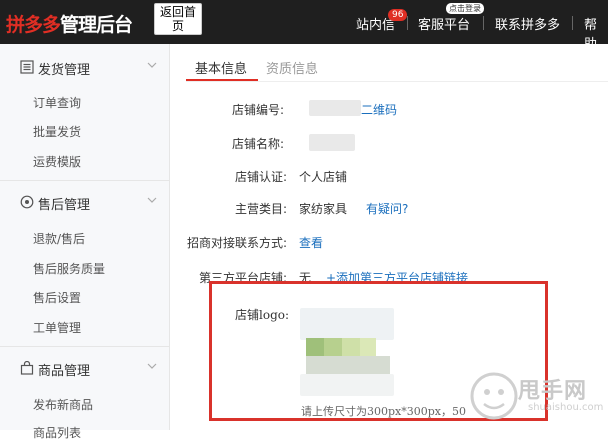  I want to click on sidebar-group-aftersale: 售后管理, so click(85, 203).